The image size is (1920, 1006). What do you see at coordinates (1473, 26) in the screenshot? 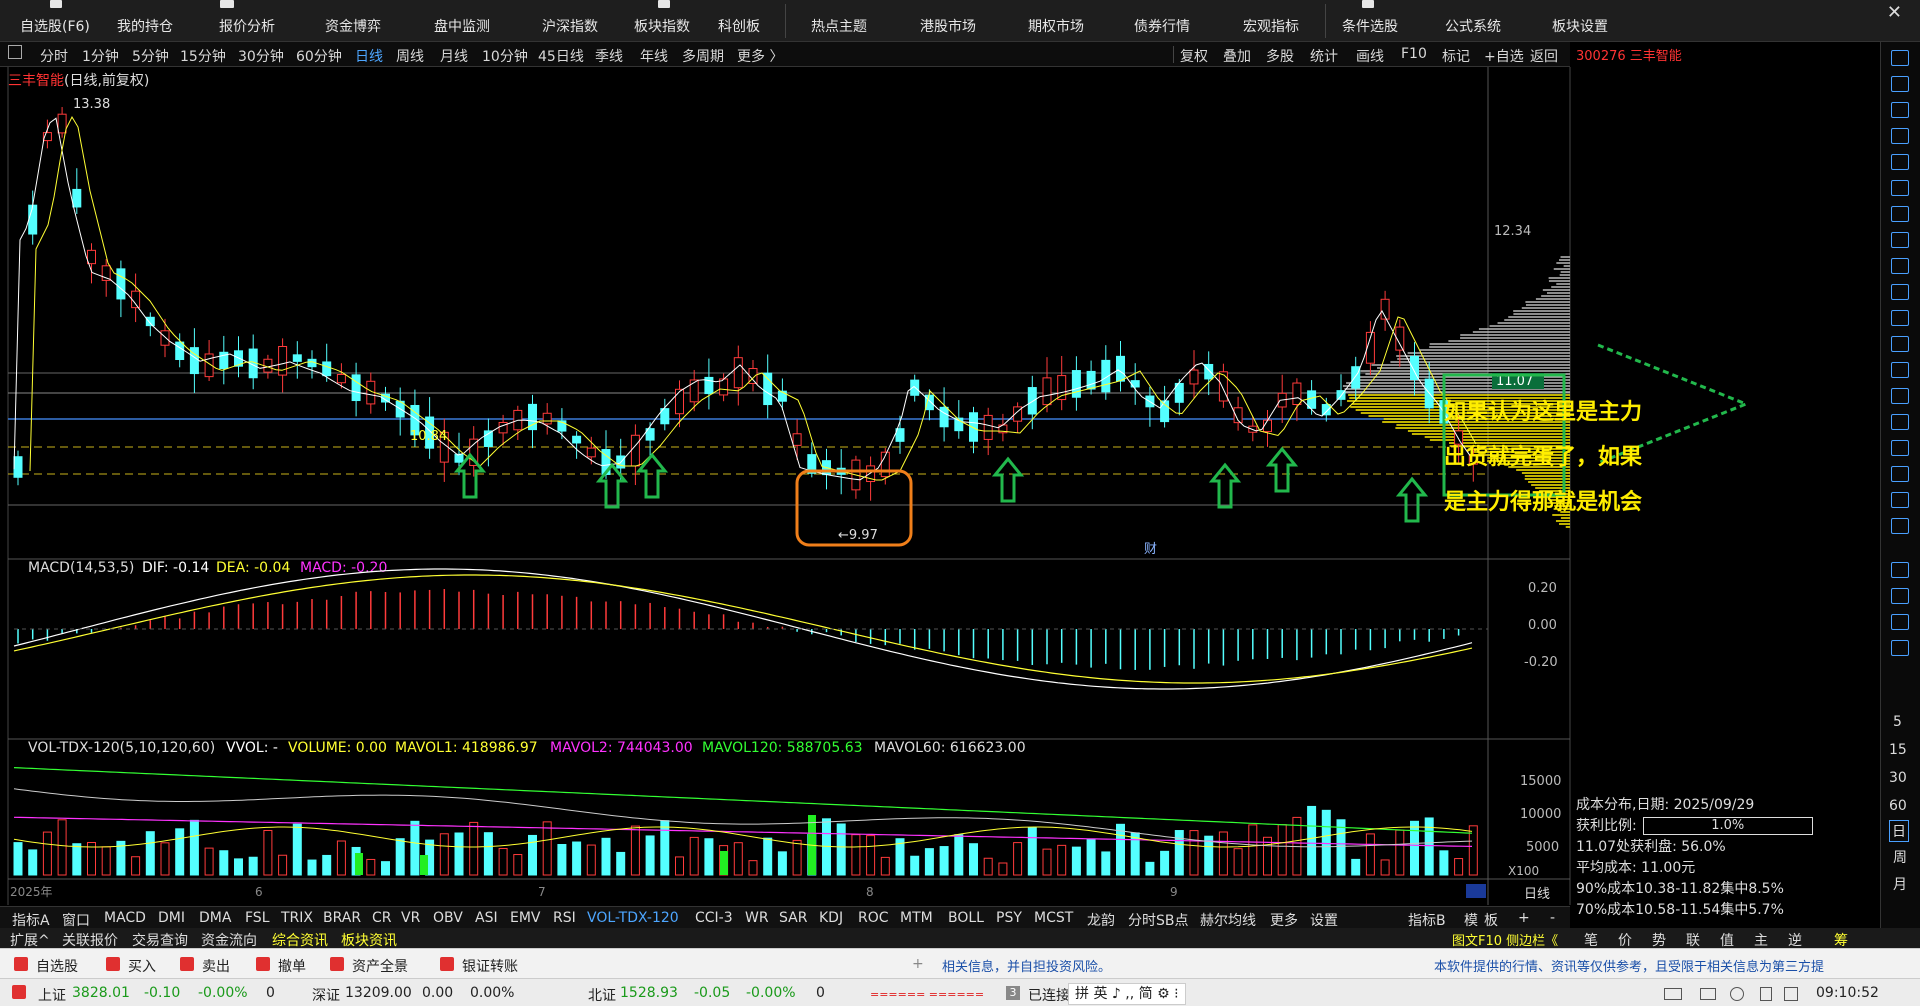
I see `toolbar-item-formula: 公式系统` at bounding box center [1473, 26].